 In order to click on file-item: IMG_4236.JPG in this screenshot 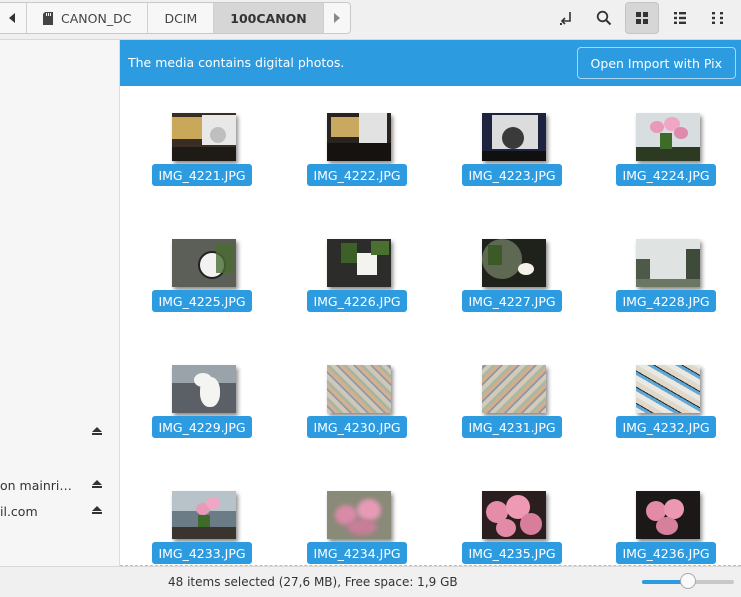, I will do `click(669, 515)`.